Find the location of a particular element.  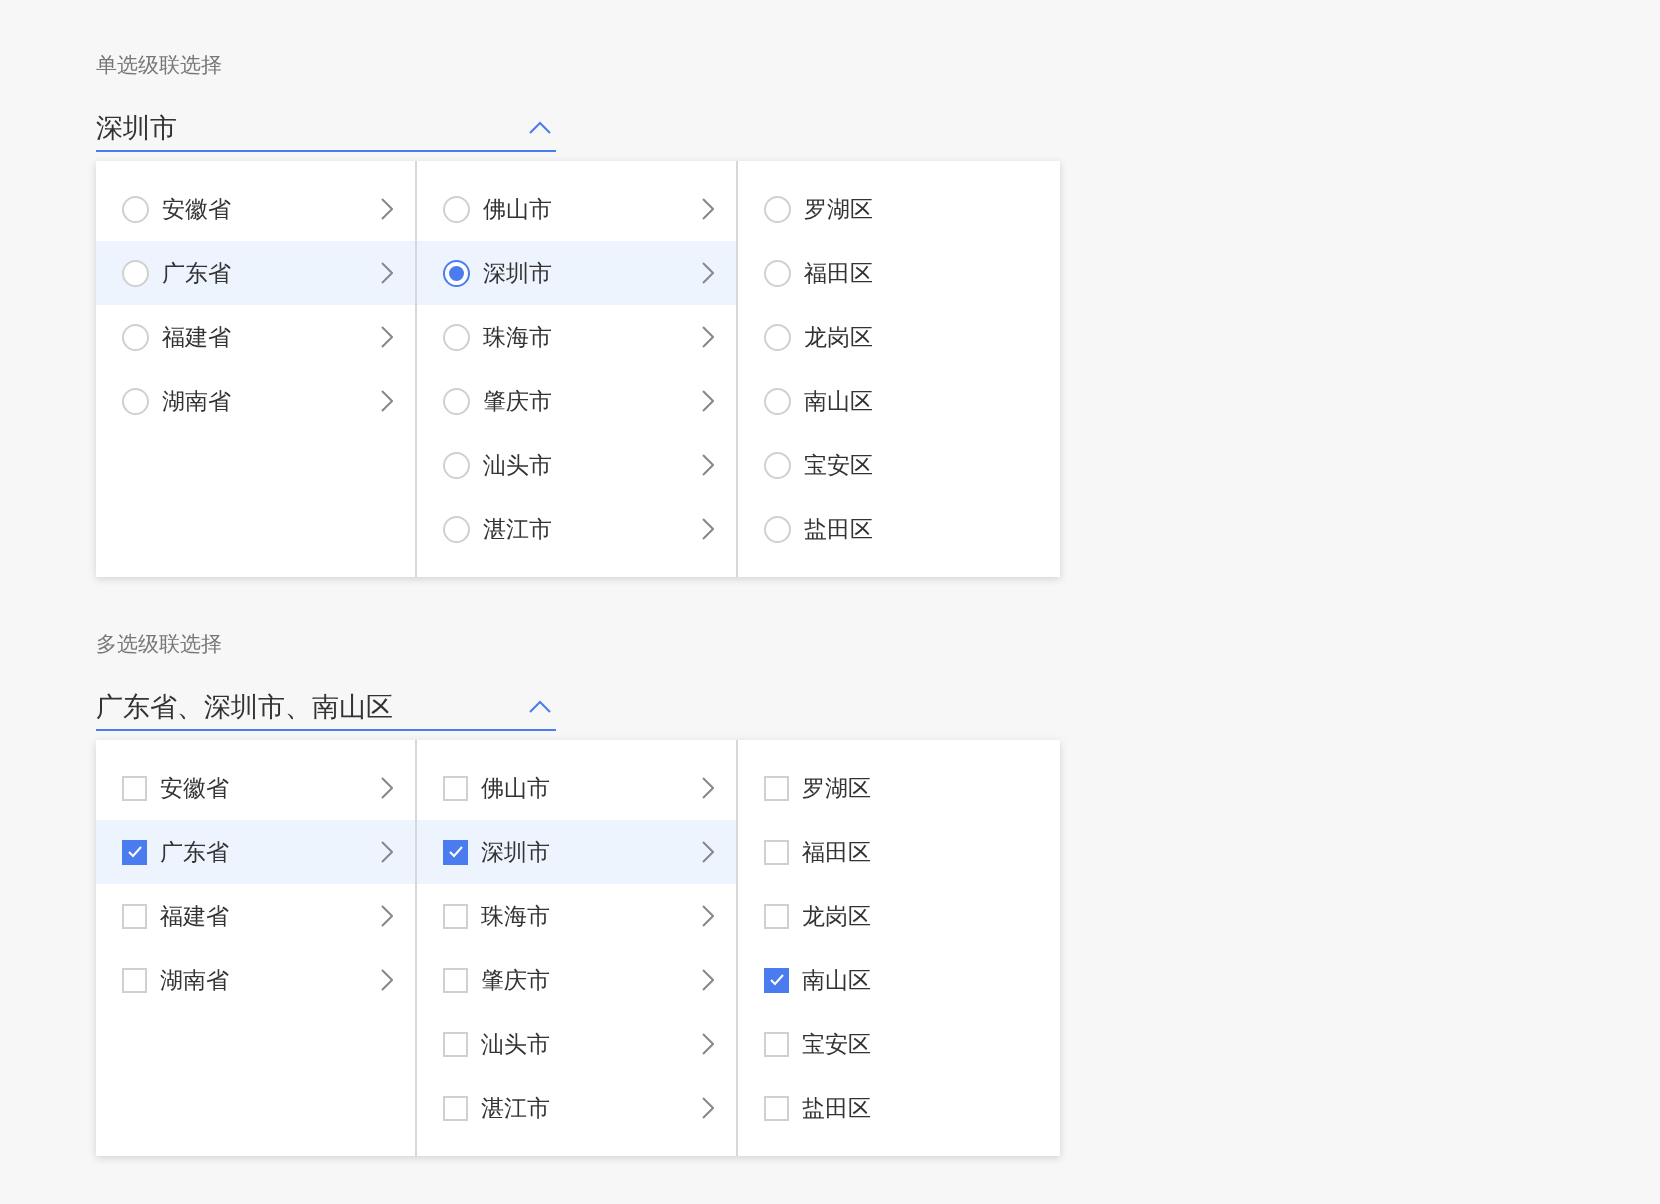

select-field: 深圳市 is located at coordinates (326, 129).